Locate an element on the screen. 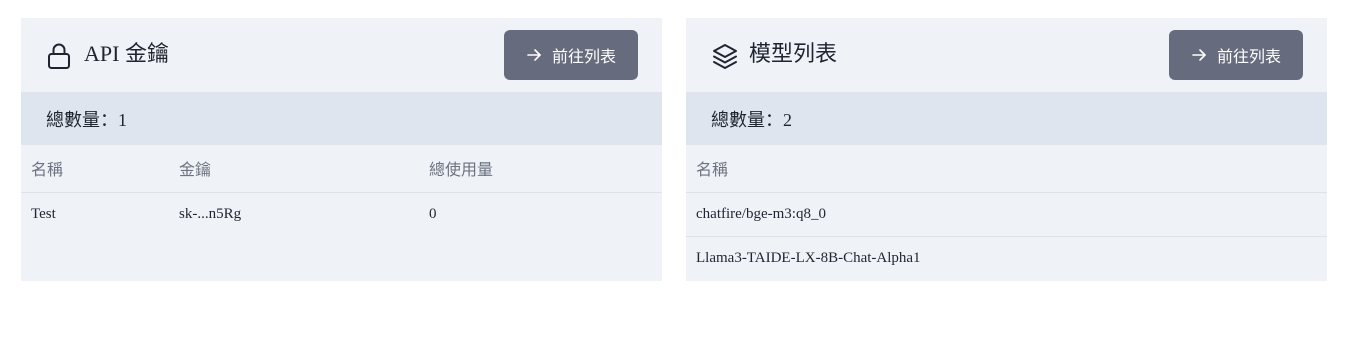 This screenshot has height=360, width=1352. column-header-key: 金鑰 is located at coordinates (294, 169).